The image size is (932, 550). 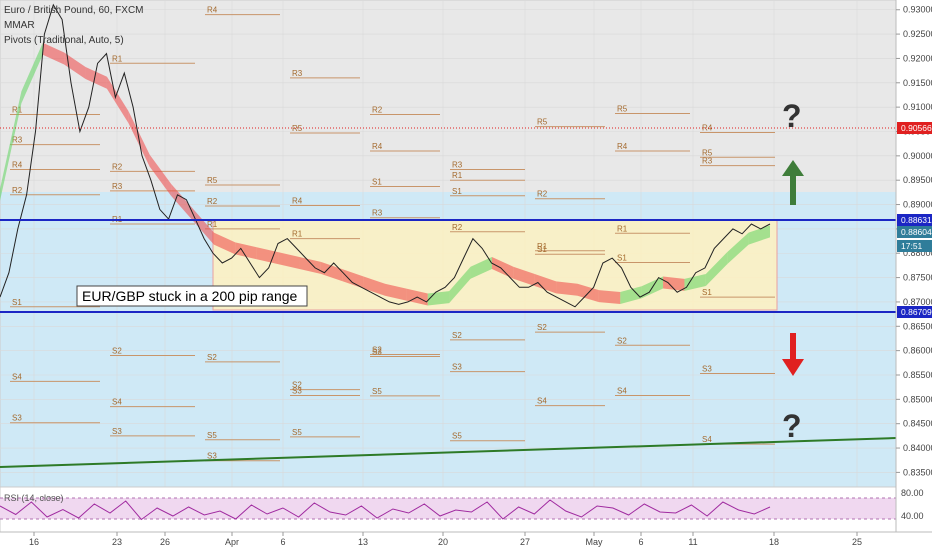 I want to click on y-tick-label: 0.83500, so click(x=917, y=472).